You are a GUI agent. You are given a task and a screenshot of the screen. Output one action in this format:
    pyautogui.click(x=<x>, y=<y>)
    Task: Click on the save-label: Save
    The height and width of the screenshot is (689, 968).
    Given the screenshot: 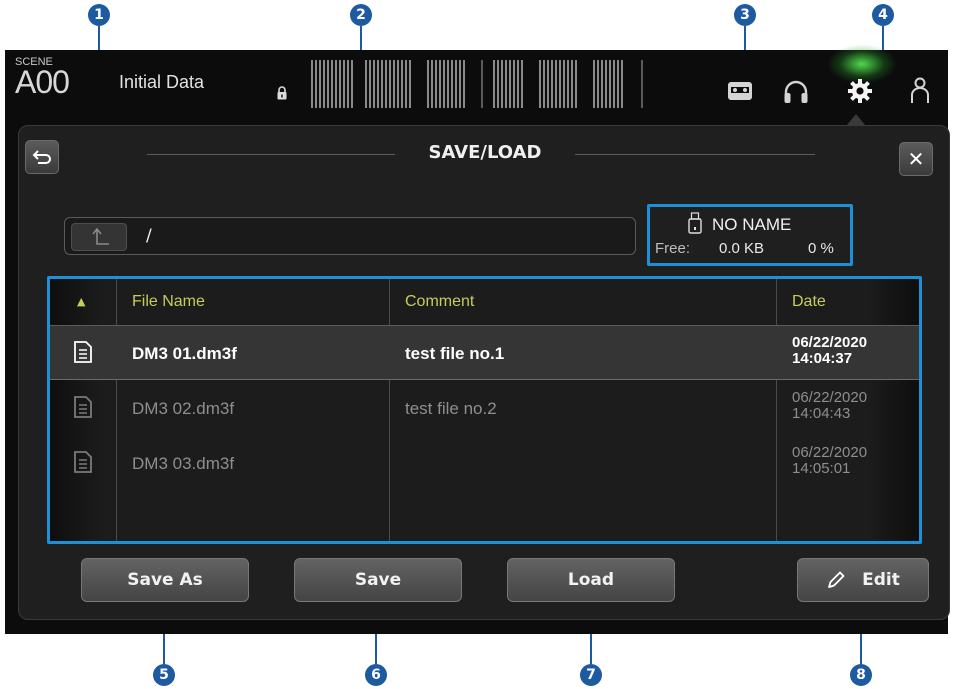 What is the action you would take?
    pyautogui.click(x=378, y=580)
    